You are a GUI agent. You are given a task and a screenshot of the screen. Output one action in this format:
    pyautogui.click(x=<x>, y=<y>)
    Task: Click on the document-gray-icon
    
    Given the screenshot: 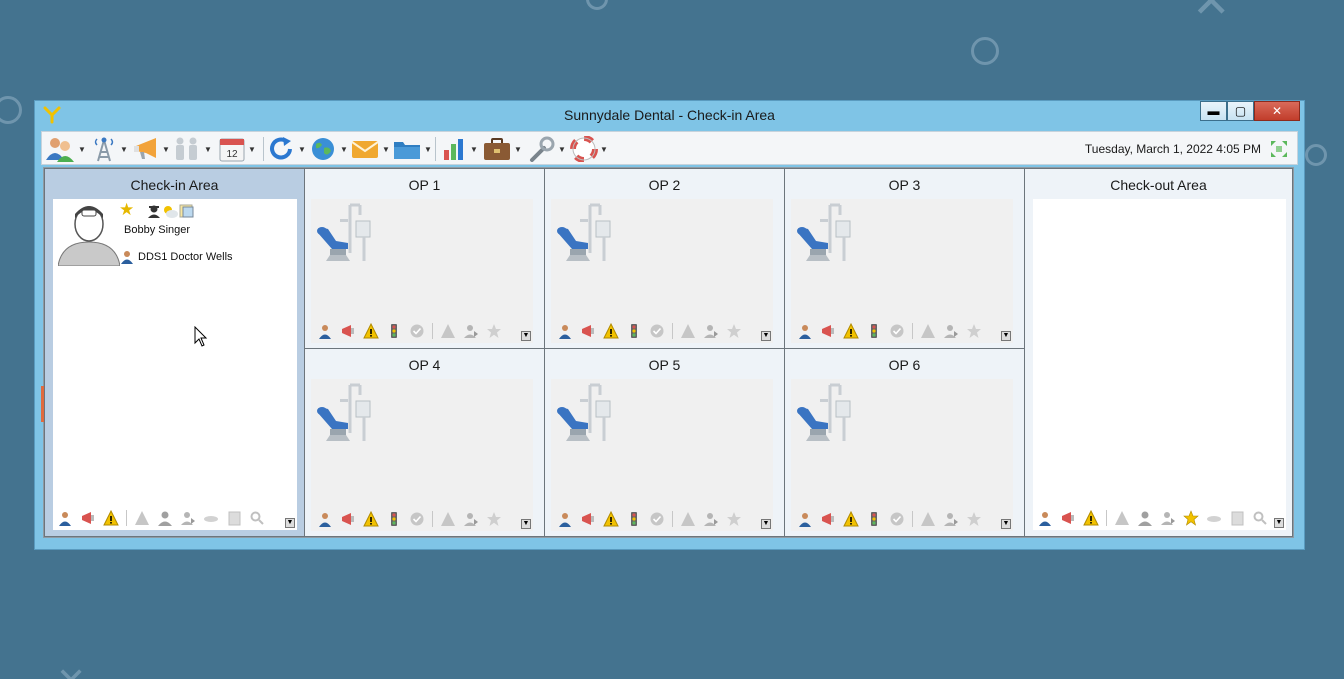 What is the action you would take?
    pyautogui.click(x=1237, y=518)
    